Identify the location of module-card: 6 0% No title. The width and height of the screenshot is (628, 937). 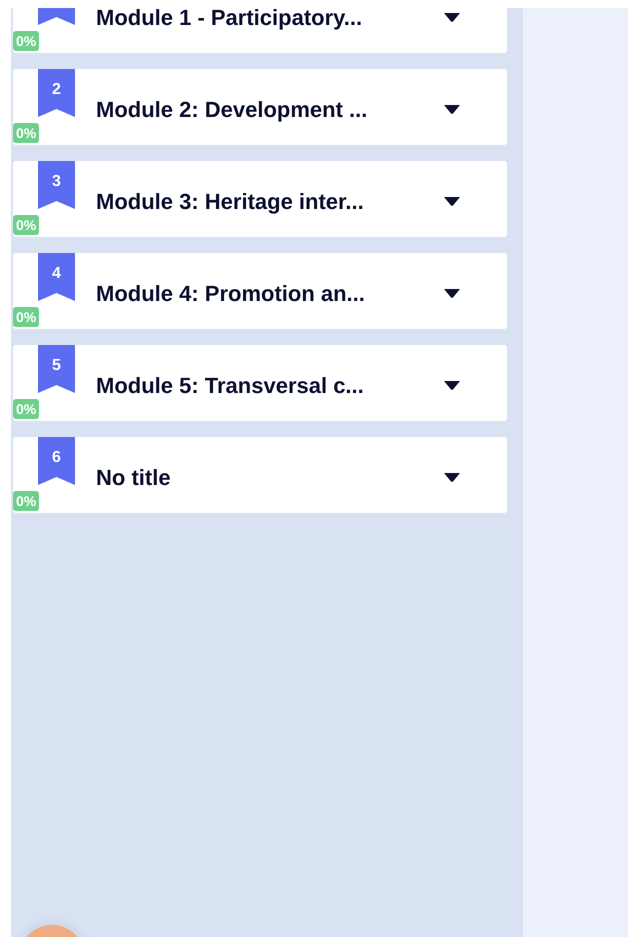
(260, 475).